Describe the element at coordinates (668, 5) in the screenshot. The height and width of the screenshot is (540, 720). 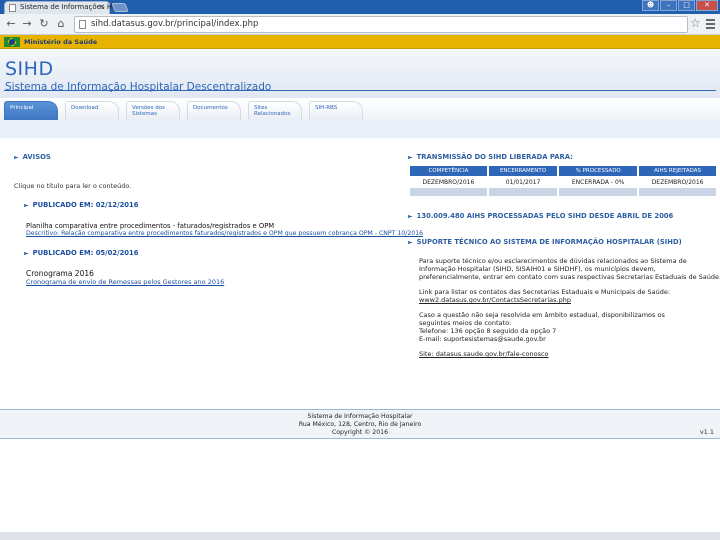
I see `minimize-button: –` at that location.